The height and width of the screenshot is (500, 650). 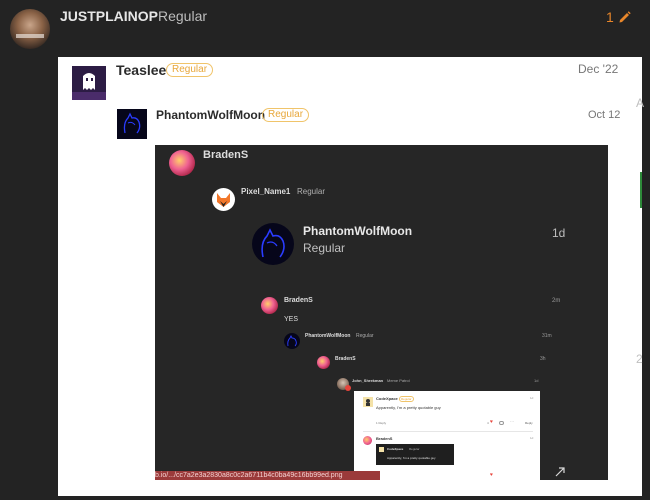 I want to click on quote-codexpace-title: Regular, so click(x=414, y=449).